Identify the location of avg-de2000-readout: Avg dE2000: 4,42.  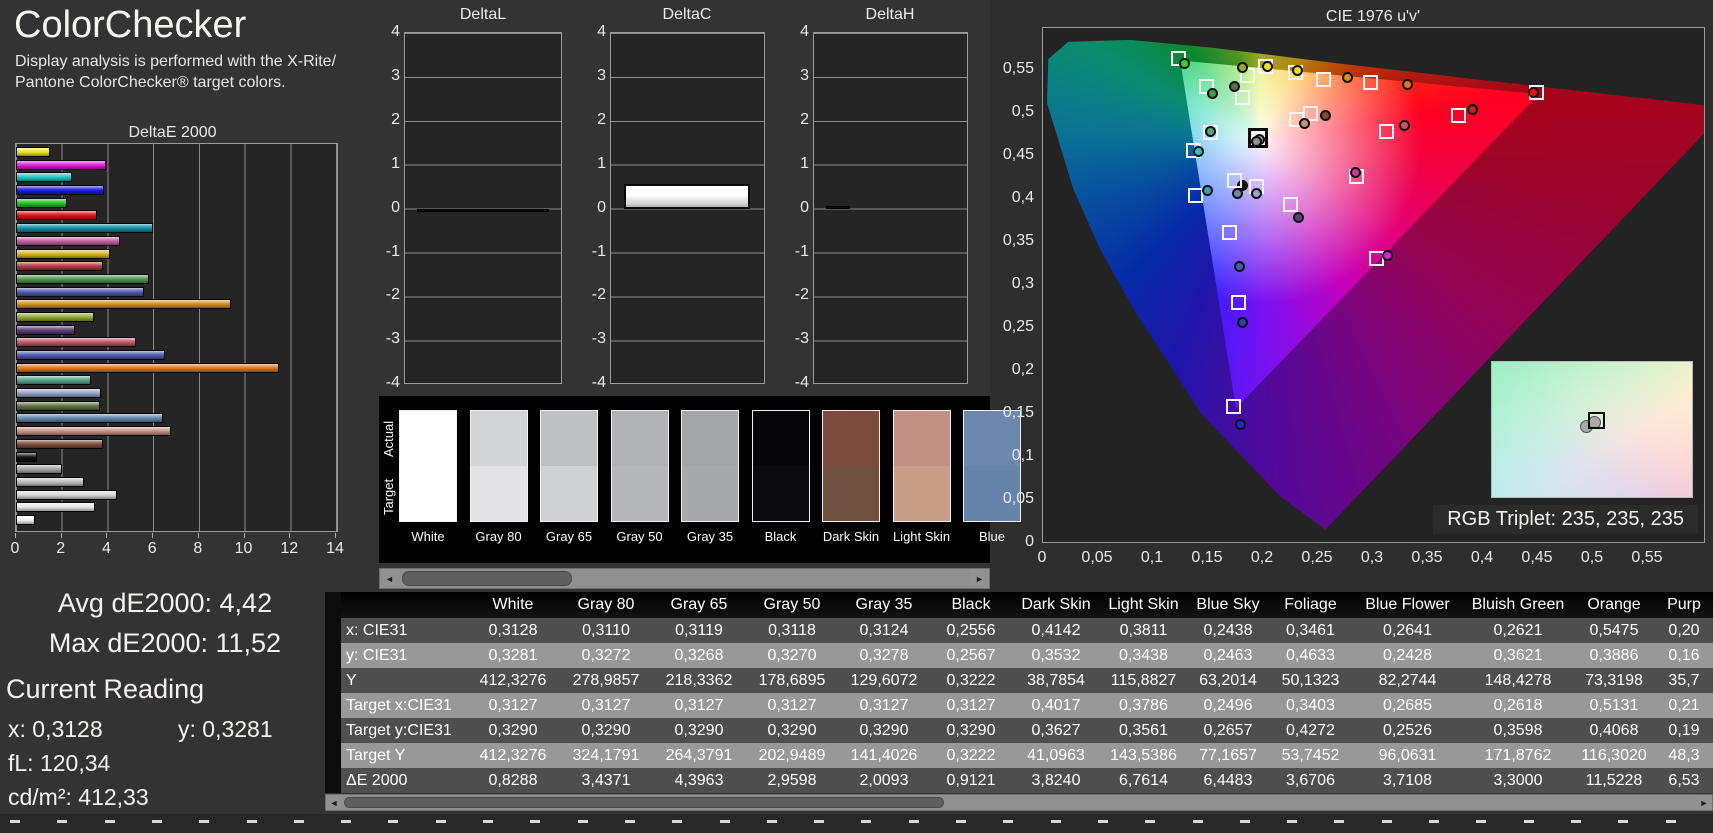
(165, 603).